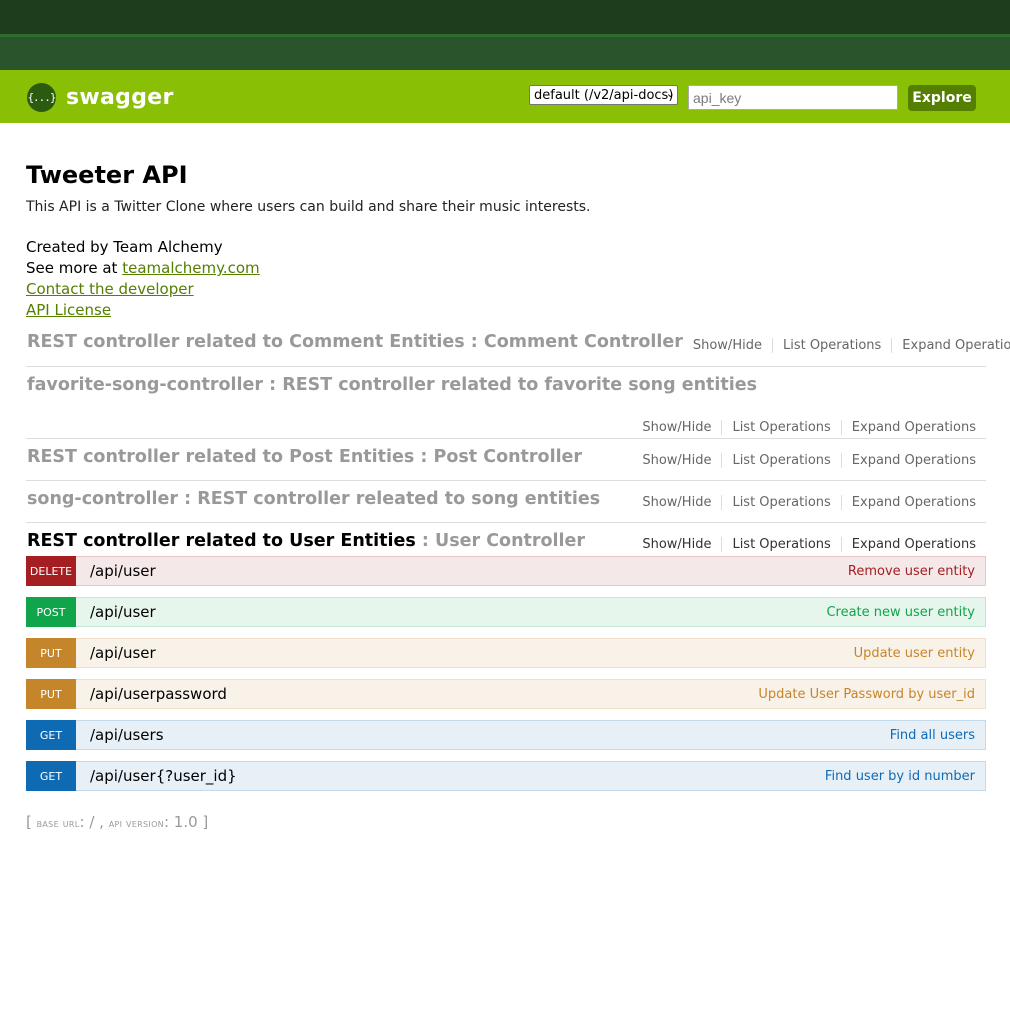  What do you see at coordinates (136, 823) in the screenshot?
I see `api-version-label: api version` at bounding box center [136, 823].